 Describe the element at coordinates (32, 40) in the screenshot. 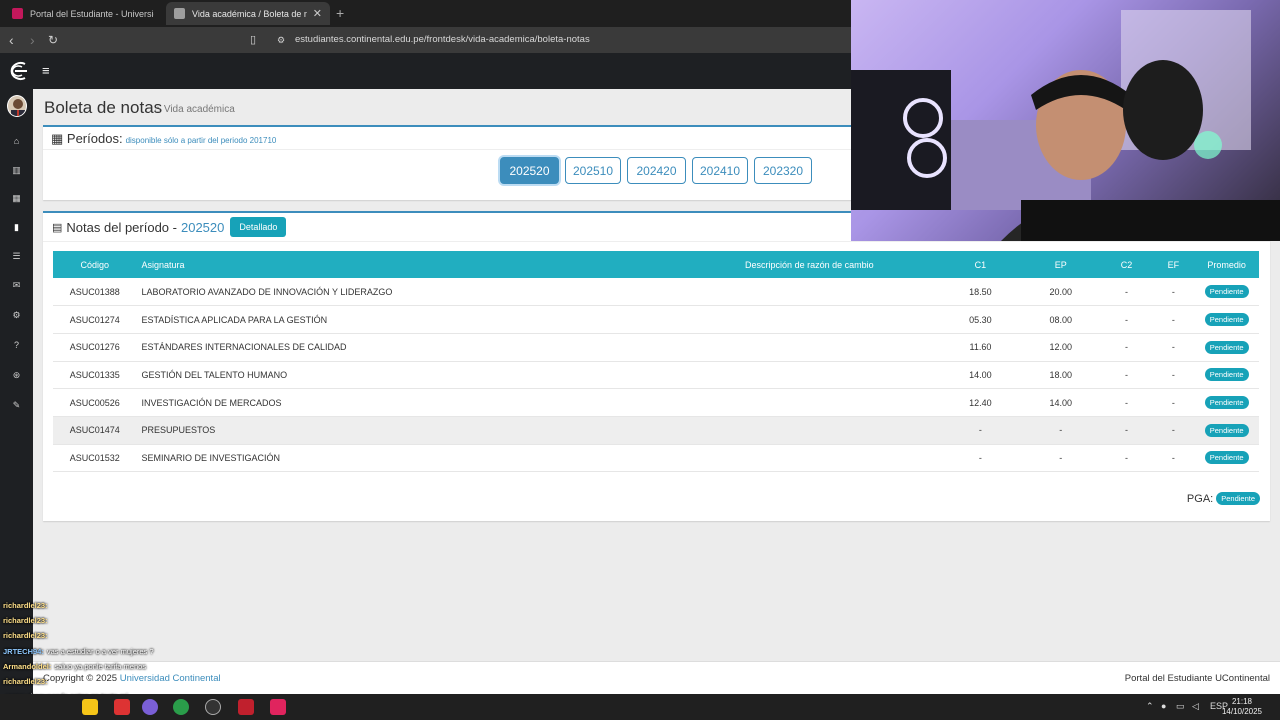

I see `forward-icon: ›` at that location.